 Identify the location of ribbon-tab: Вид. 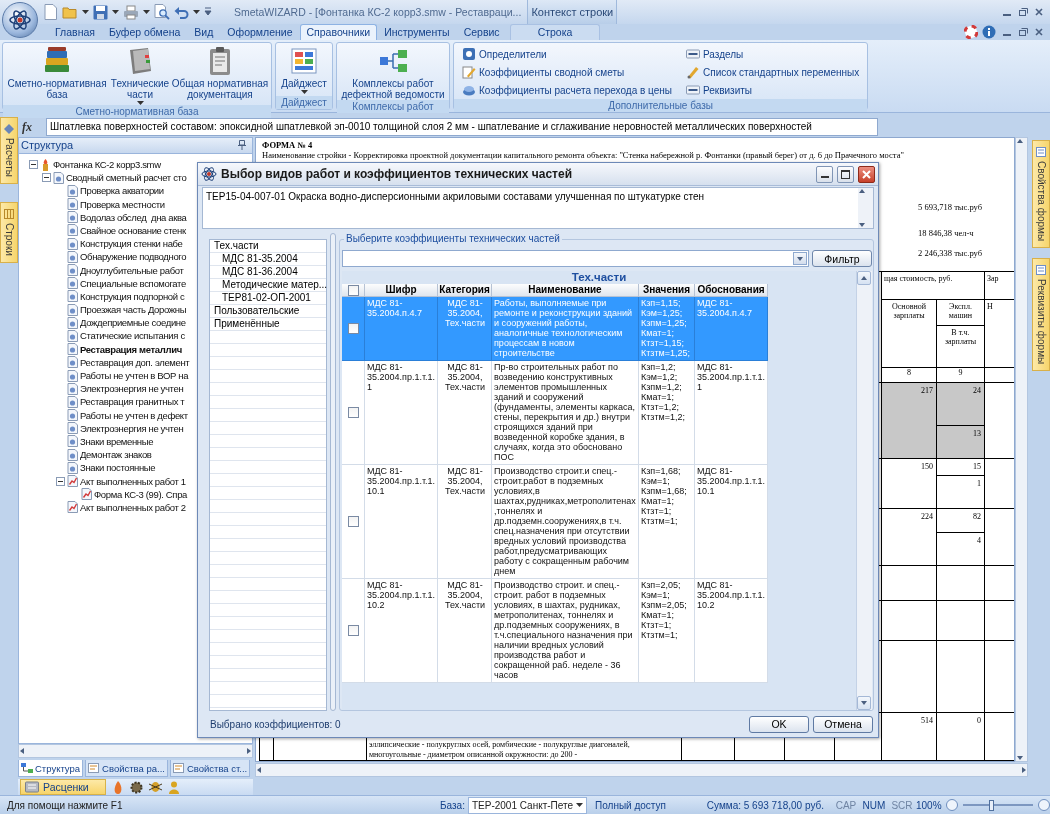
(204, 32).